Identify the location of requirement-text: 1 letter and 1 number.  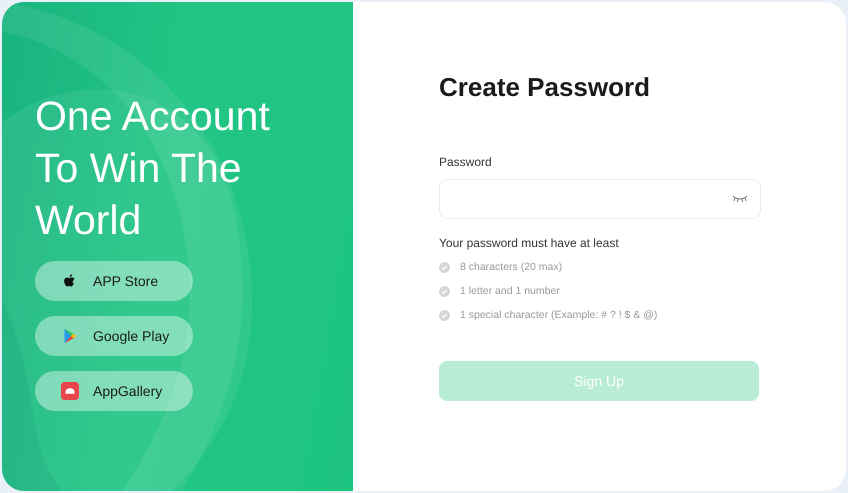
(510, 291).